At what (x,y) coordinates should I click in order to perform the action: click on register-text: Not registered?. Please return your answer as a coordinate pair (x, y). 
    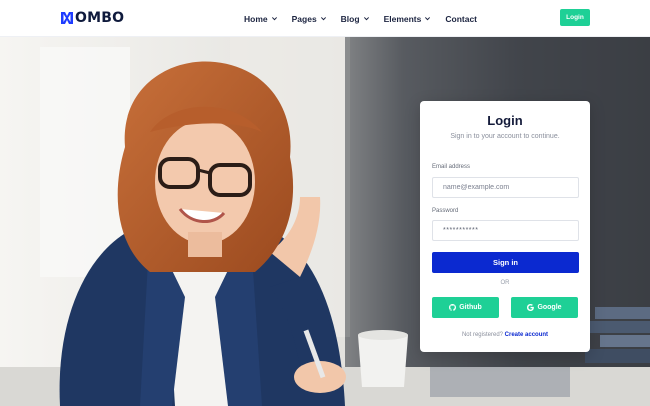
    Looking at the image, I should click on (482, 335).